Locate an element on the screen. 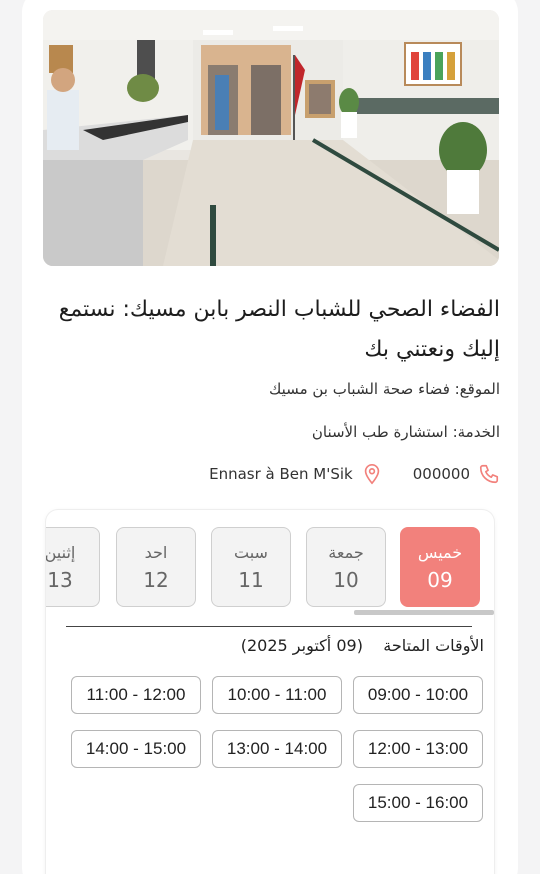 This screenshot has width=540, height=874. day-number: 09 is located at coordinates (440, 580).